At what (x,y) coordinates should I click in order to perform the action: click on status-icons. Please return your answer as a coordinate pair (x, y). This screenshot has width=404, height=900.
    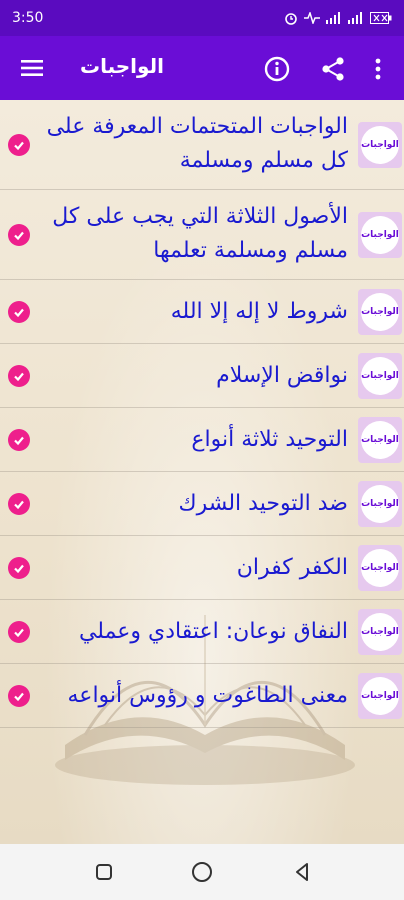
    Looking at the image, I should click on (338, 18).